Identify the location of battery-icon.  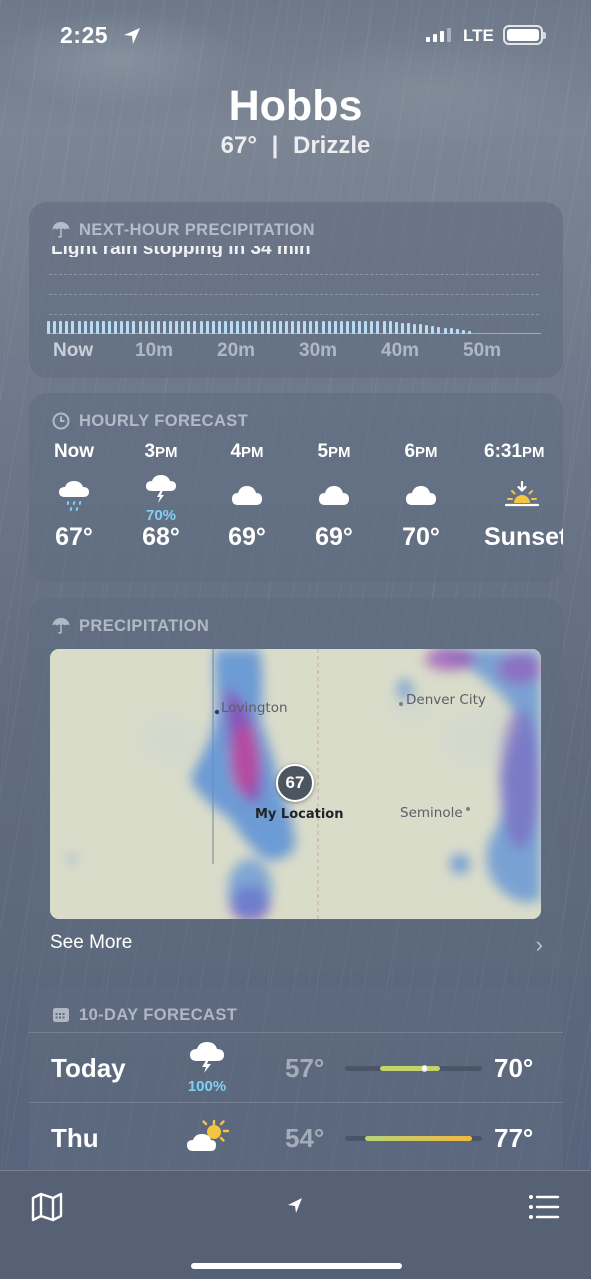
(524, 35).